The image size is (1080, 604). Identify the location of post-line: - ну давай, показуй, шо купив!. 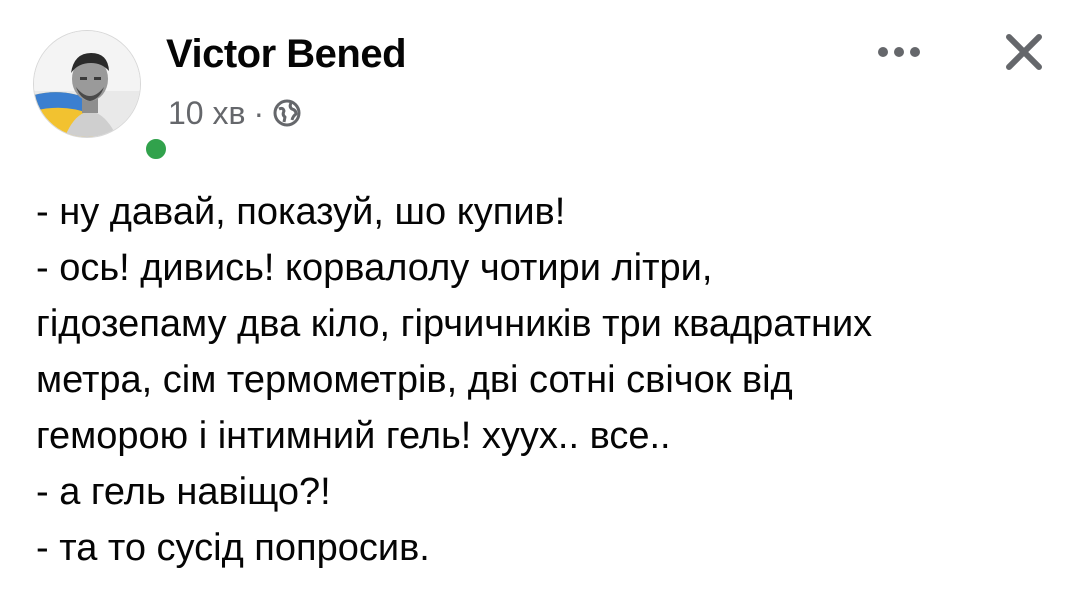
(301, 212).